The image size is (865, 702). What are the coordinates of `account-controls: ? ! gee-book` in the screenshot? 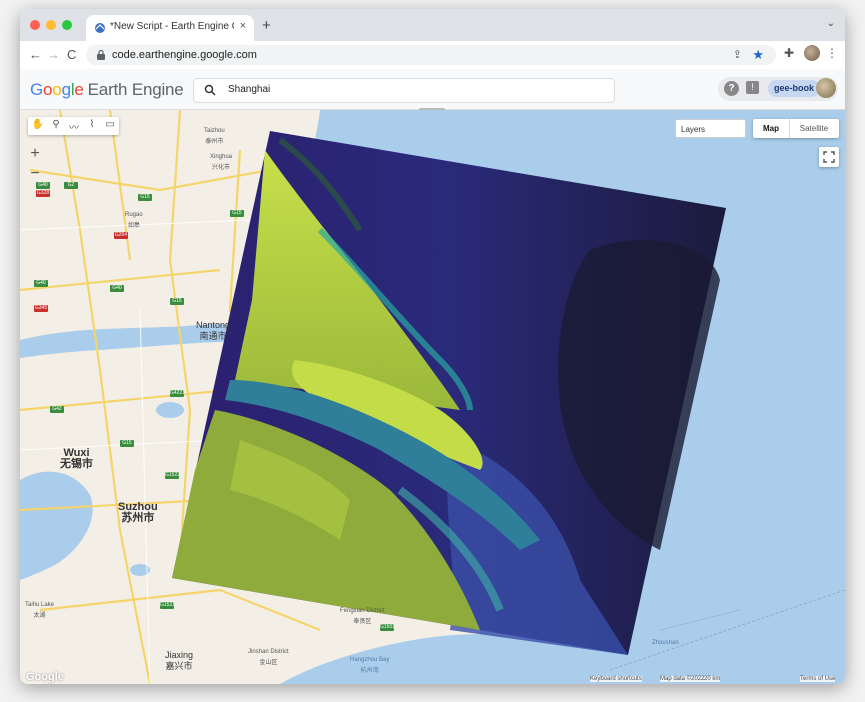 It's located at (778, 89).